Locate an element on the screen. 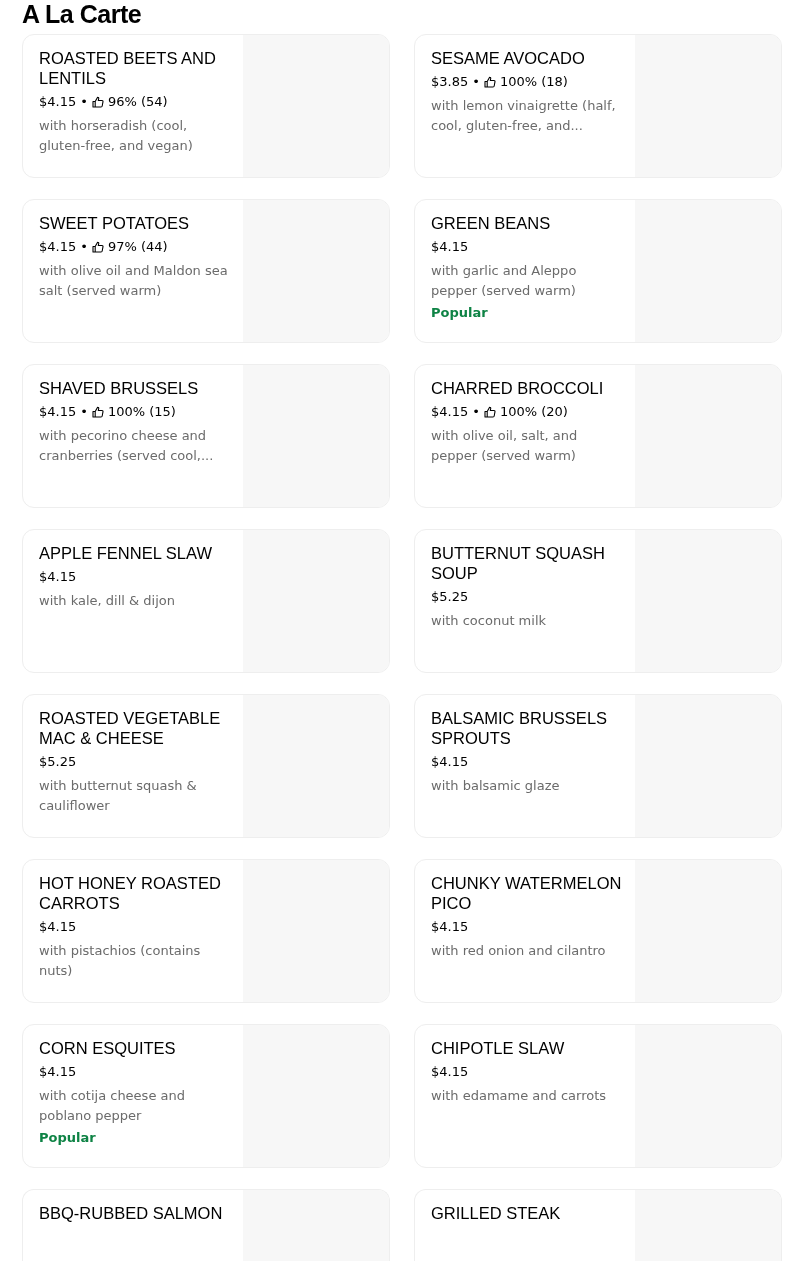 The height and width of the screenshot is (1261, 804). menu-item-card: ROASTED VEGETABLE MAC & CHEESE $5.25 with butternut squash & cauliflower is located at coordinates (206, 766).